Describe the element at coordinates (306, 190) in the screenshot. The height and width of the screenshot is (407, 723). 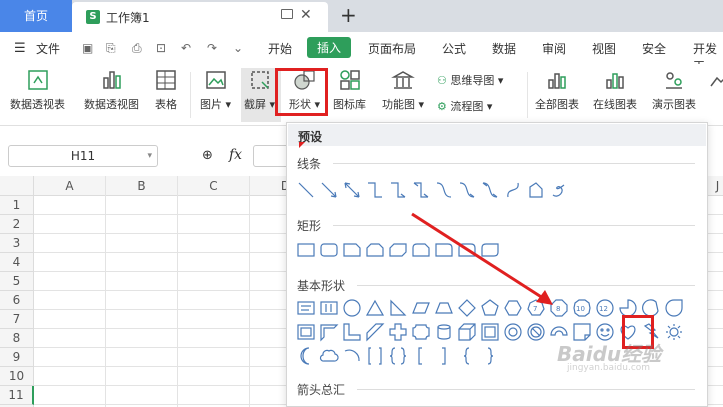
I see `line-shape` at that location.